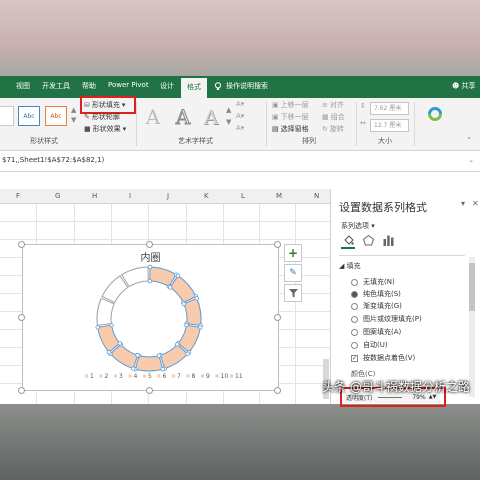 The image size is (480, 480). I want to click on legend-label: 4, so click(136, 376).